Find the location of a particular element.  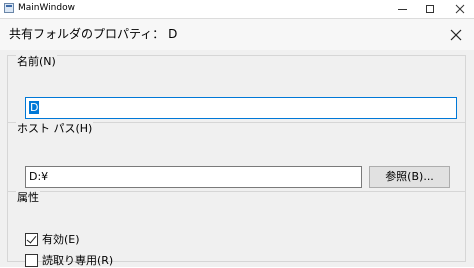

enabled-checkbox is located at coordinates (31, 239).